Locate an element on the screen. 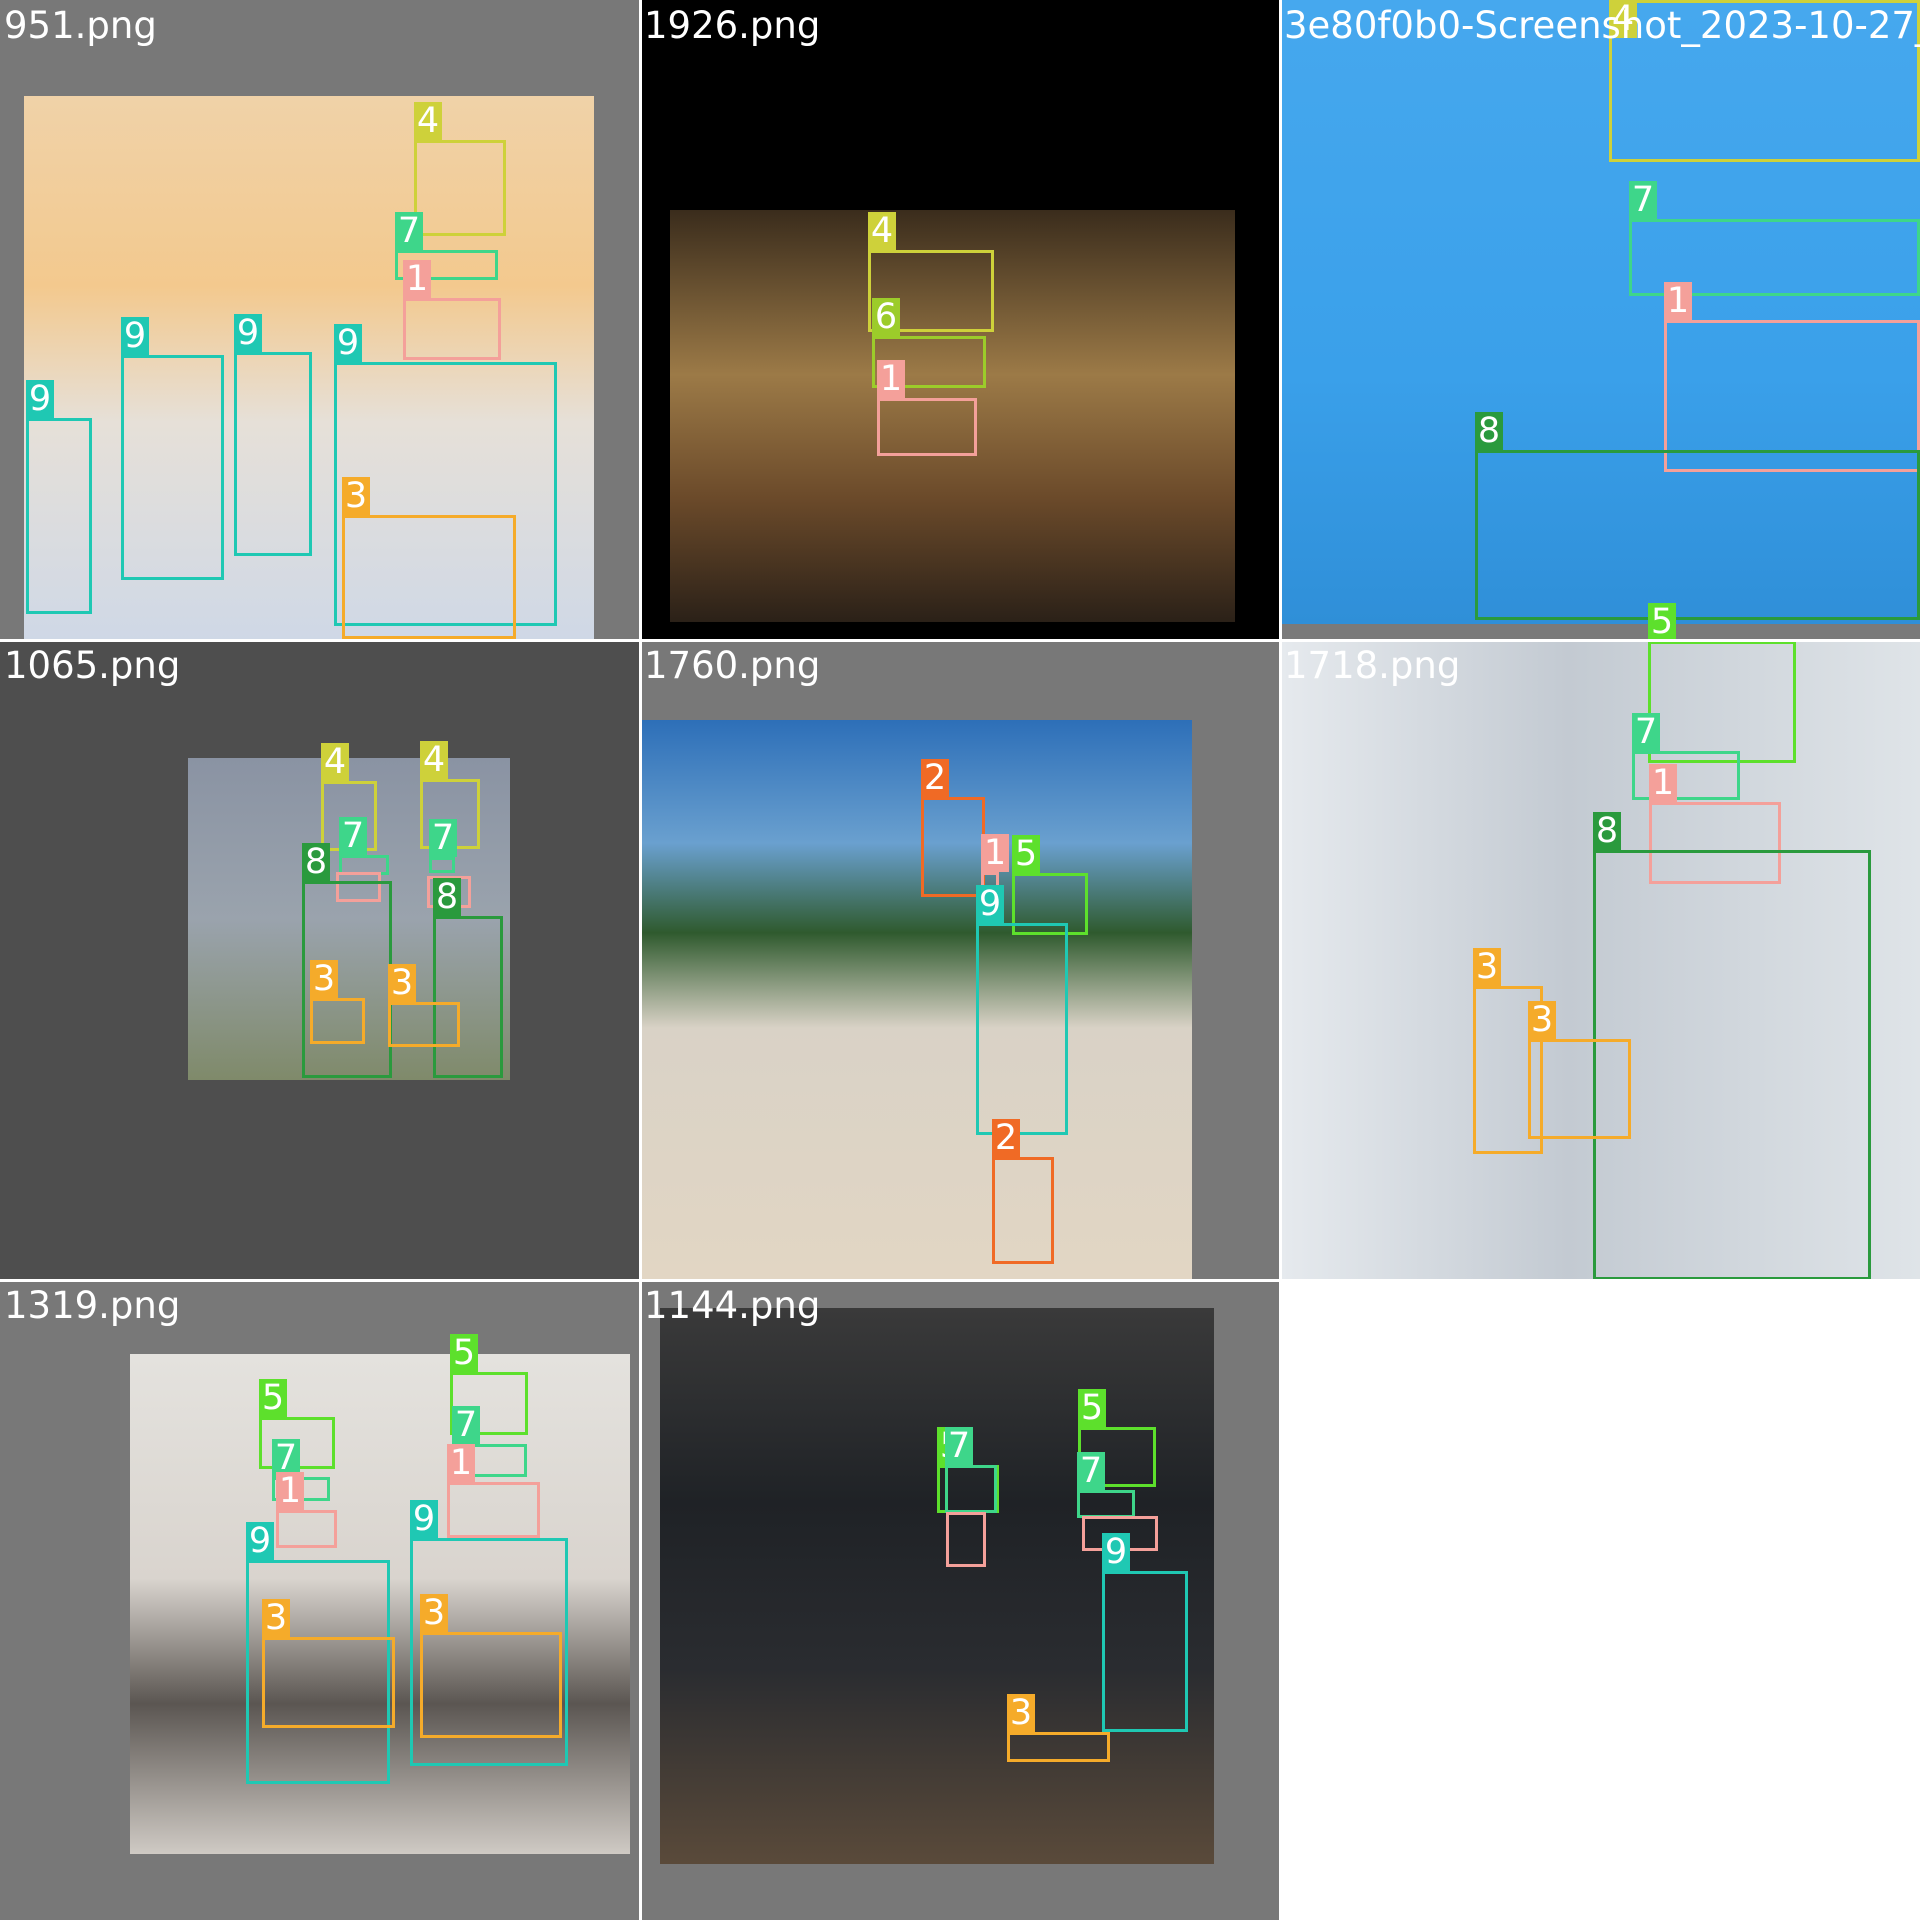 This screenshot has height=1920, width=1920. tile-filename: 3e80f0b0-Screenshot_2023-10-27_19 is located at coordinates (1602, 25).